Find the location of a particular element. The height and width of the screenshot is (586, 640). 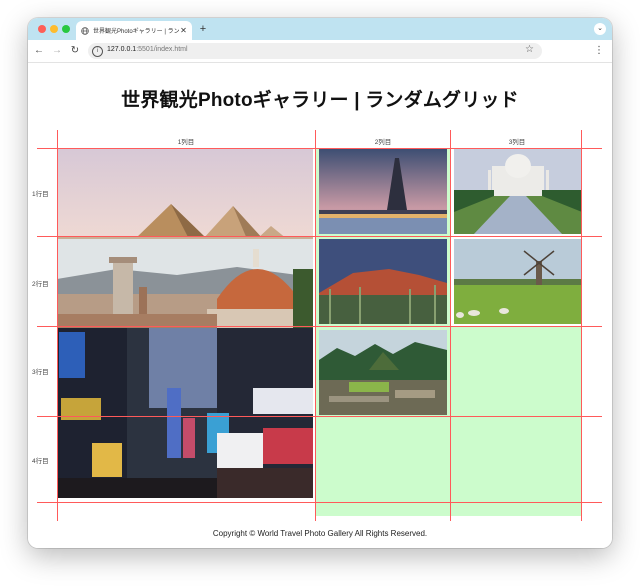

windmill-meadow-photo is located at coordinates (518, 281).